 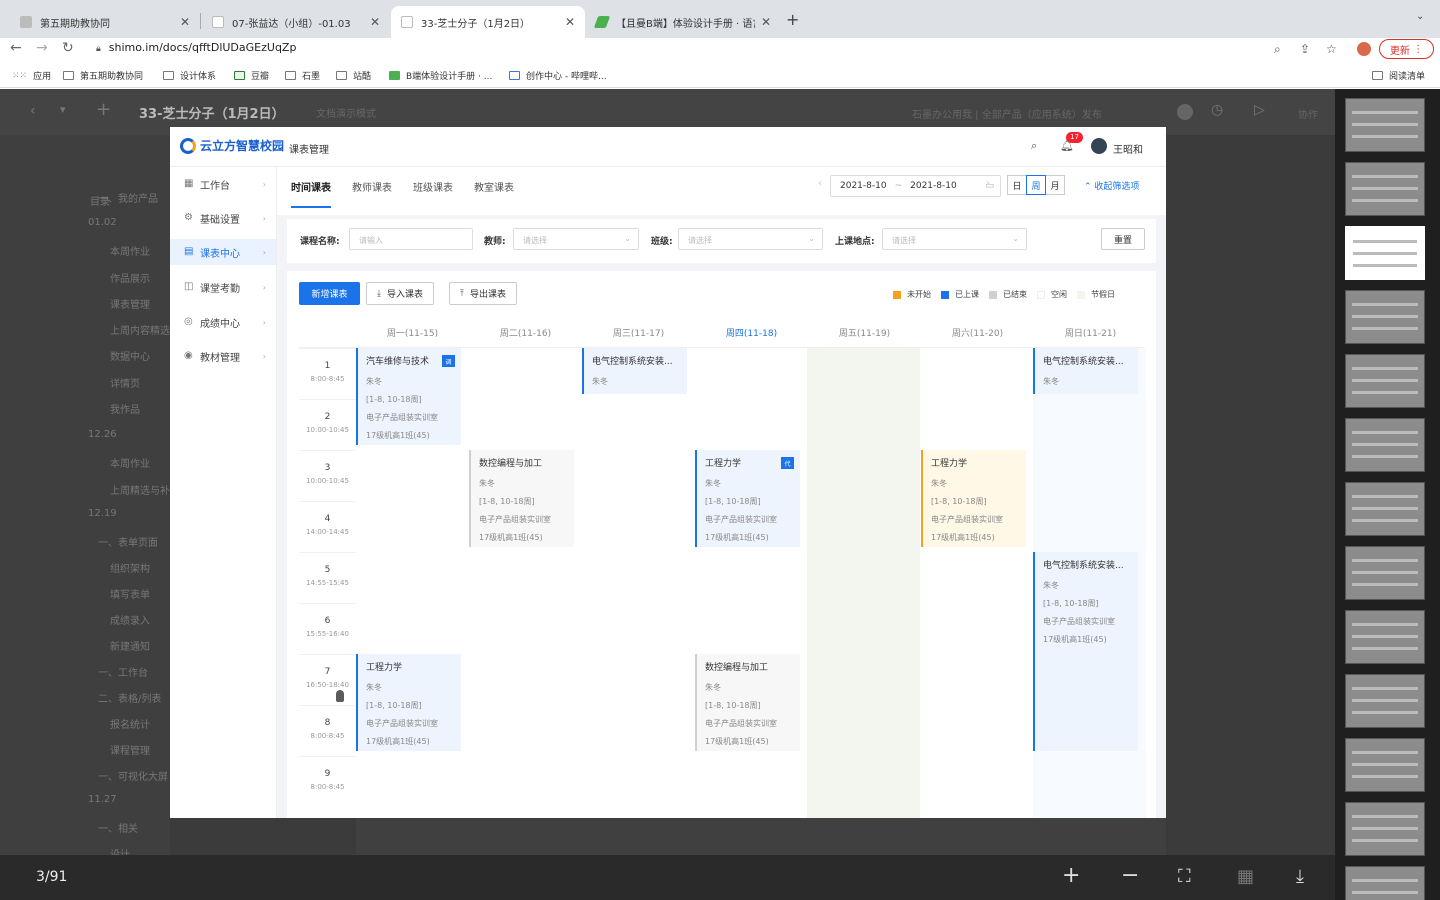 What do you see at coordinates (1420, 16) in the screenshot?
I see `tab-search-chevron-icon: ⌄` at bounding box center [1420, 16].